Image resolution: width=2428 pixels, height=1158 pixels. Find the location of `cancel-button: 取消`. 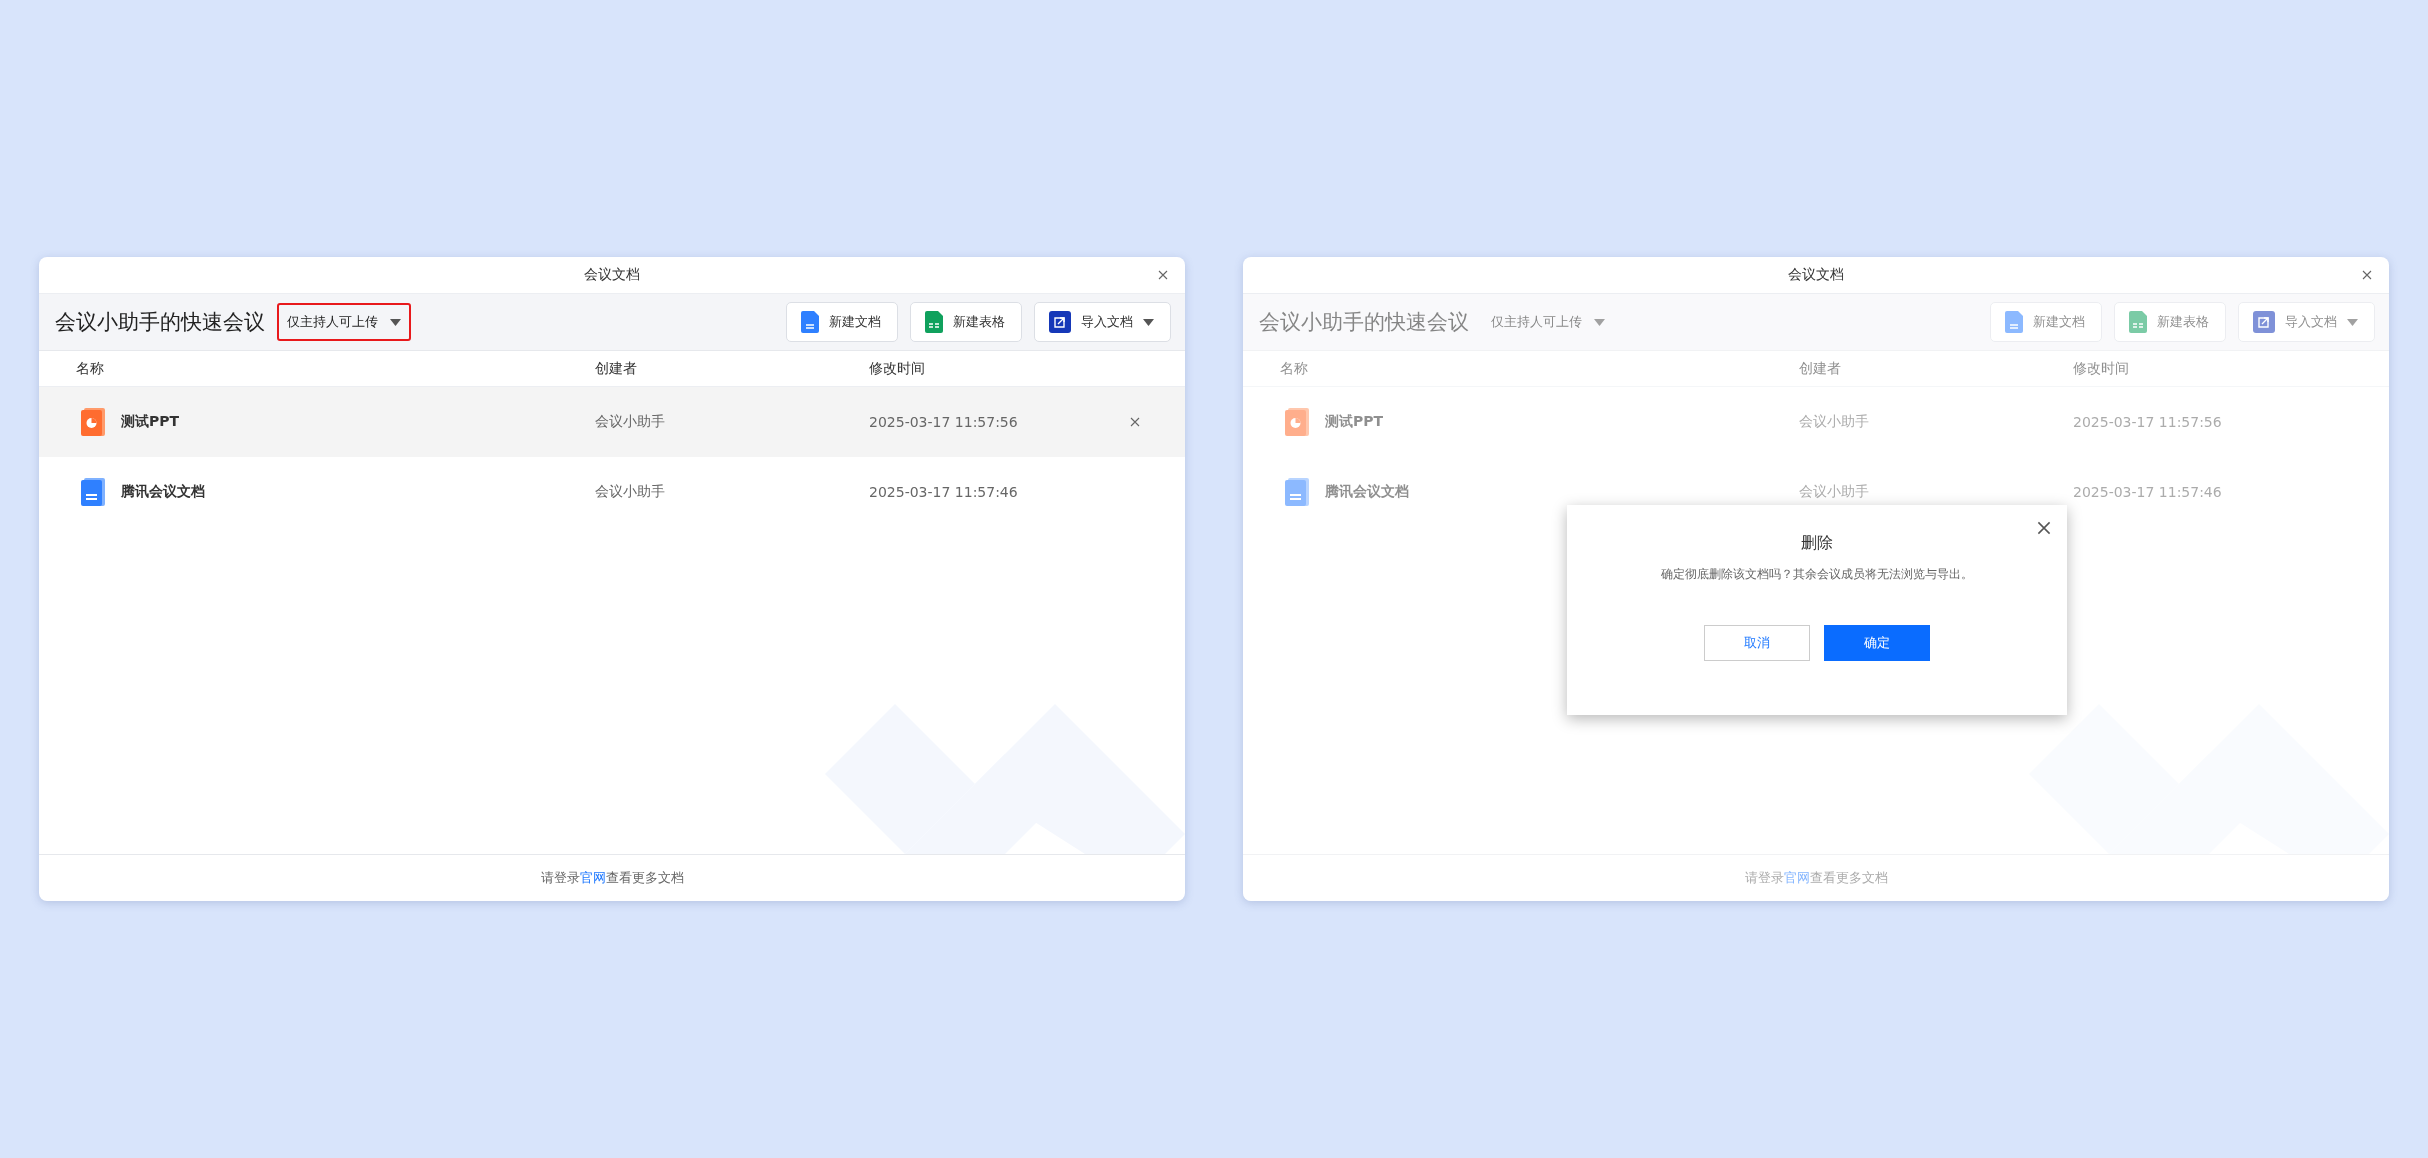

cancel-button: 取消 is located at coordinates (1757, 643).